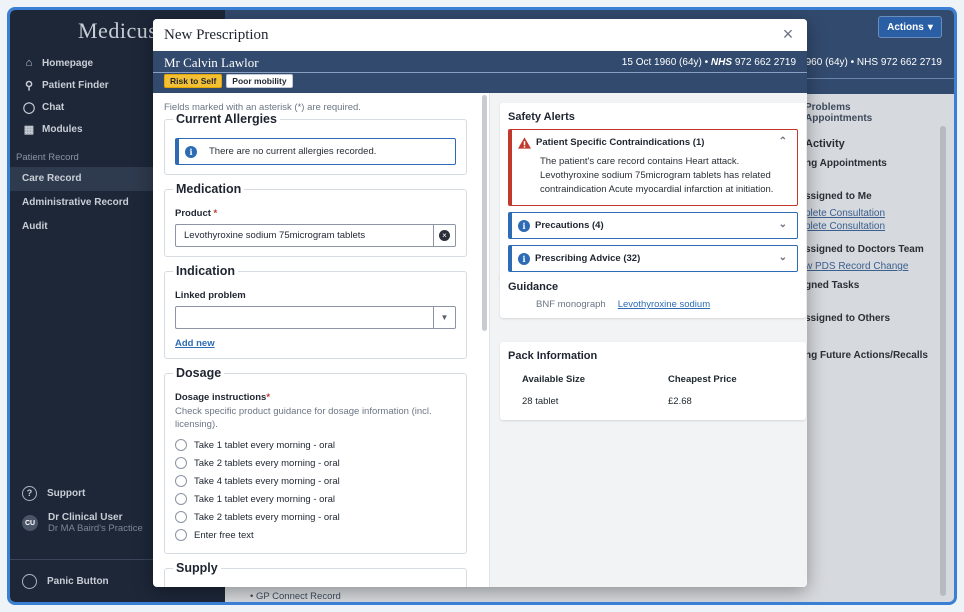 This screenshot has height=612, width=964. What do you see at coordinates (930, 27) in the screenshot?
I see `caret-down-icon: ▾` at bounding box center [930, 27].